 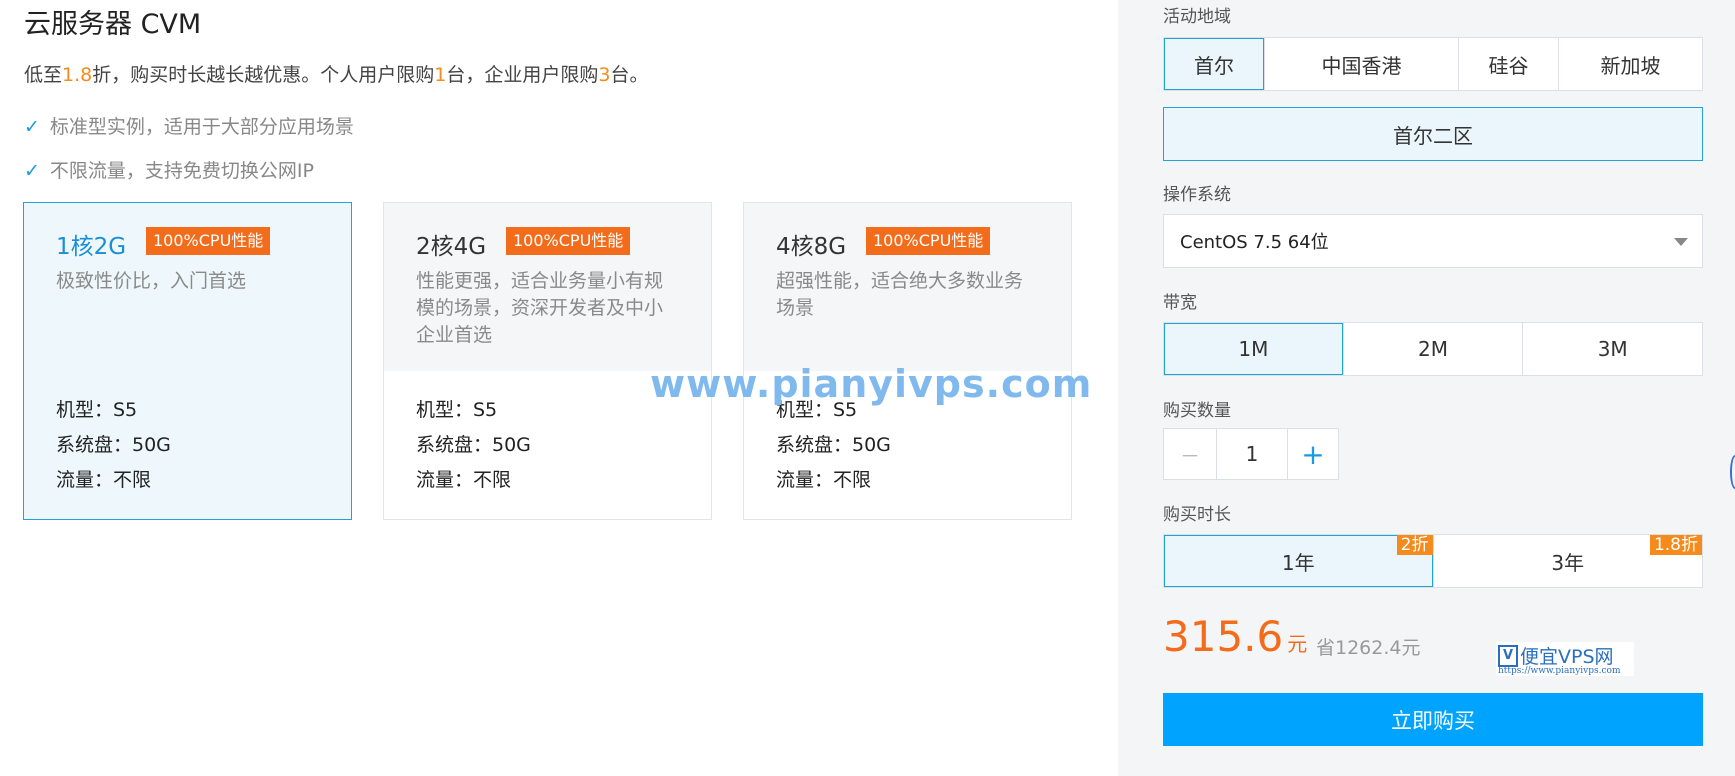 What do you see at coordinates (77, 75) in the screenshot?
I see `intro-discount: 1.8` at bounding box center [77, 75].